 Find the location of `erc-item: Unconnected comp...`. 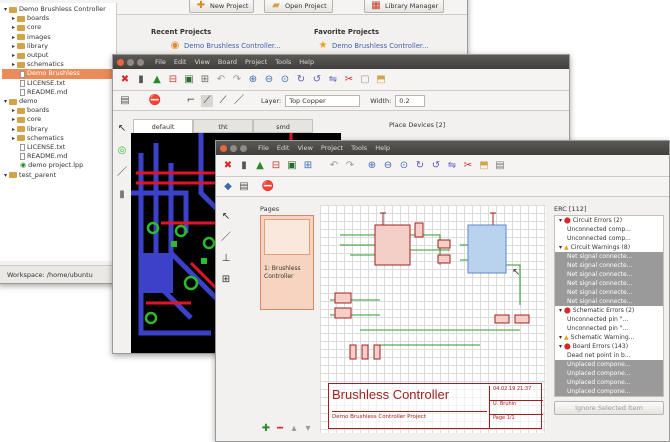

erc-item: Unconnected comp... is located at coordinates (609, 238).